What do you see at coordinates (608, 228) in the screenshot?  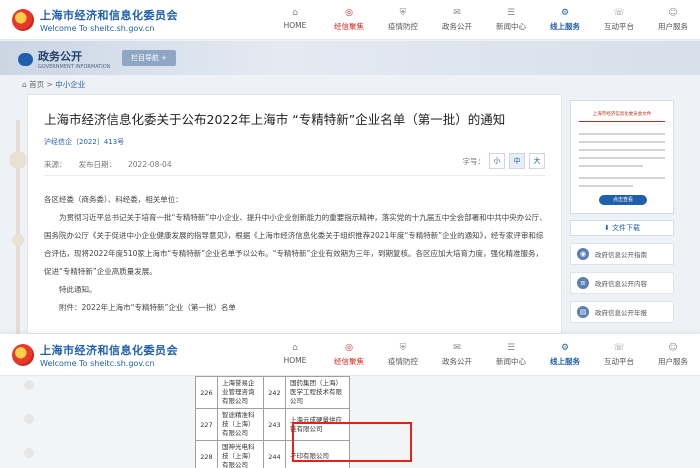 I see `download-icon: ⬇` at bounding box center [608, 228].